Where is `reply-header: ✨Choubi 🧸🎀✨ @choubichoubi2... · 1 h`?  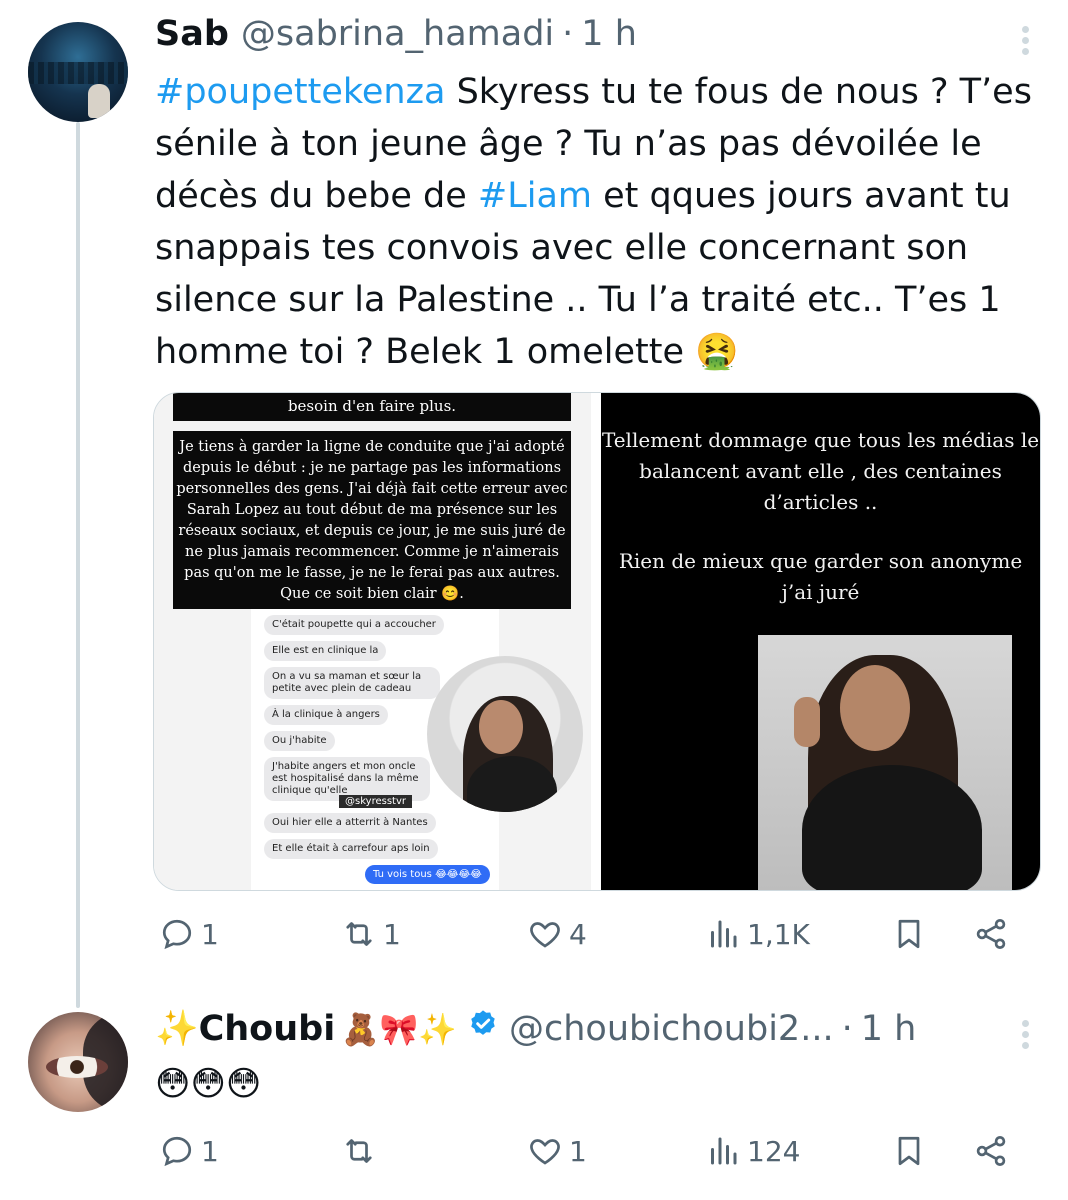
reply-header: ✨Choubi 🧸🎀✨ @choubichoubi2... · 1 h is located at coordinates (535, 1028).